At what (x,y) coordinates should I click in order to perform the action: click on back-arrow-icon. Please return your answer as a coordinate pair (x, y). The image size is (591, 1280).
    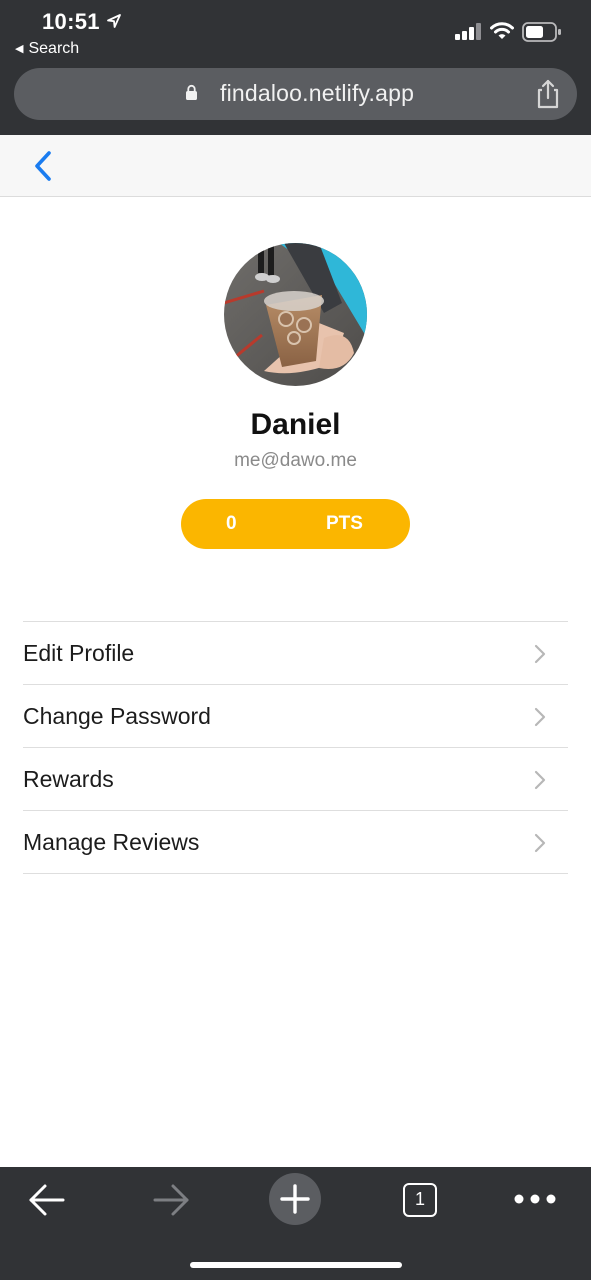
    Looking at the image, I should click on (47, 1200).